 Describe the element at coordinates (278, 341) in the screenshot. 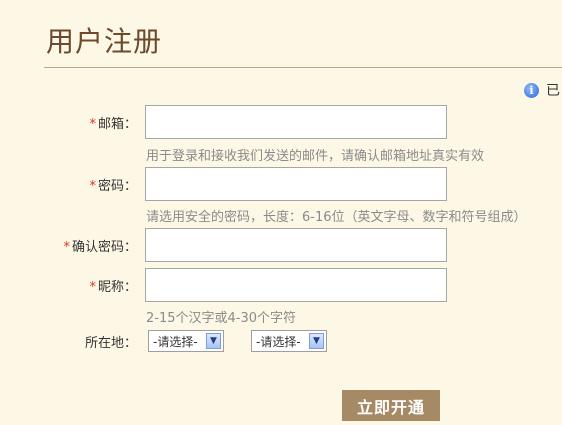

I see `city-select-value: -请选择-` at that location.